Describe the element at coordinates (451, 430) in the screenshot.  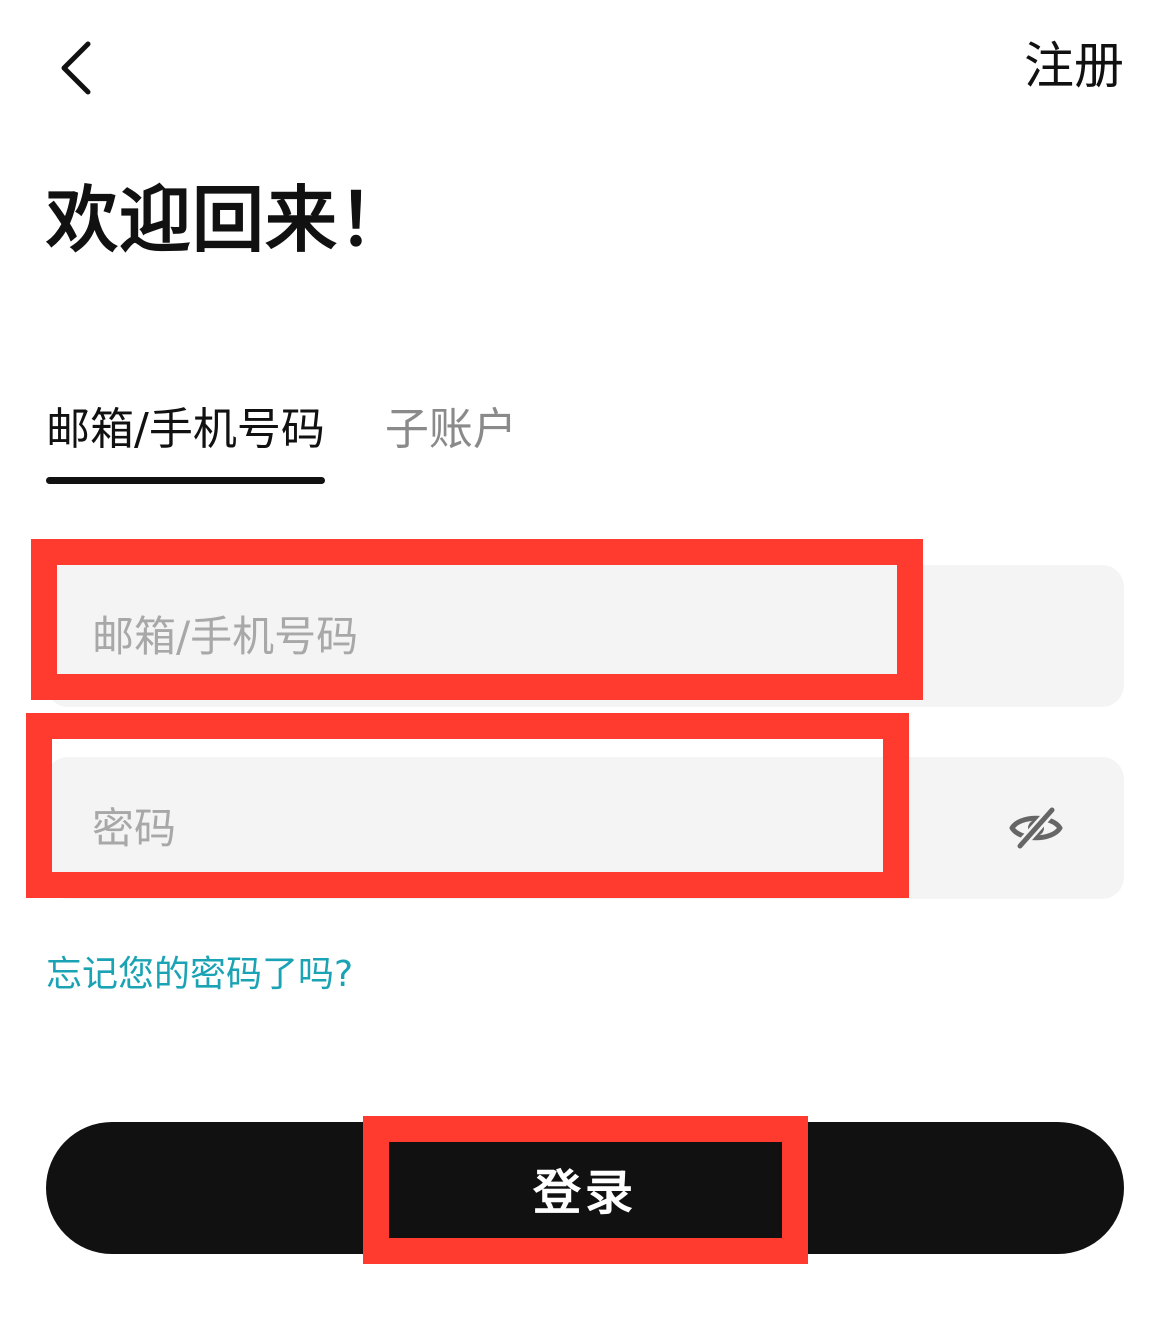
I see `tab-sub-account: 子账户` at that location.